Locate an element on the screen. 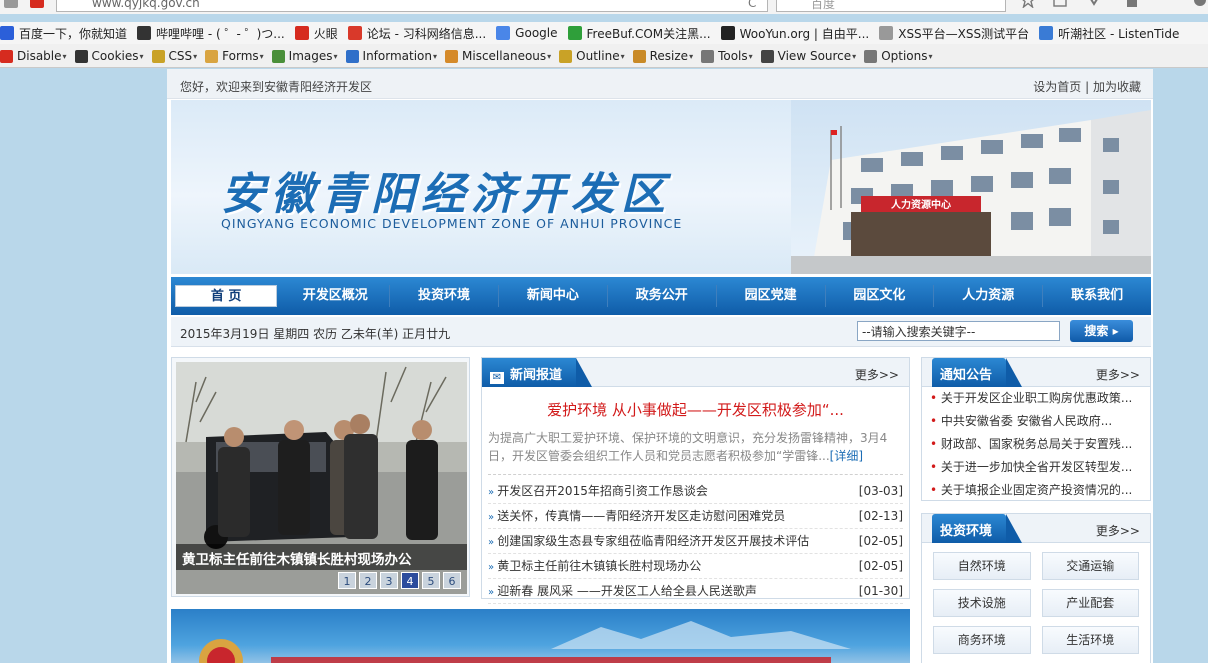 The image size is (1208, 663). investment-category-button: 商务环境 is located at coordinates (982, 640).